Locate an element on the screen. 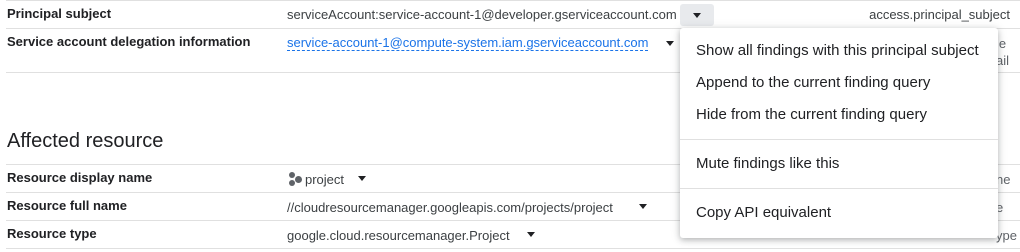  menu-item-copy-api-equivalent: Copy API equivalent is located at coordinates (763, 212).